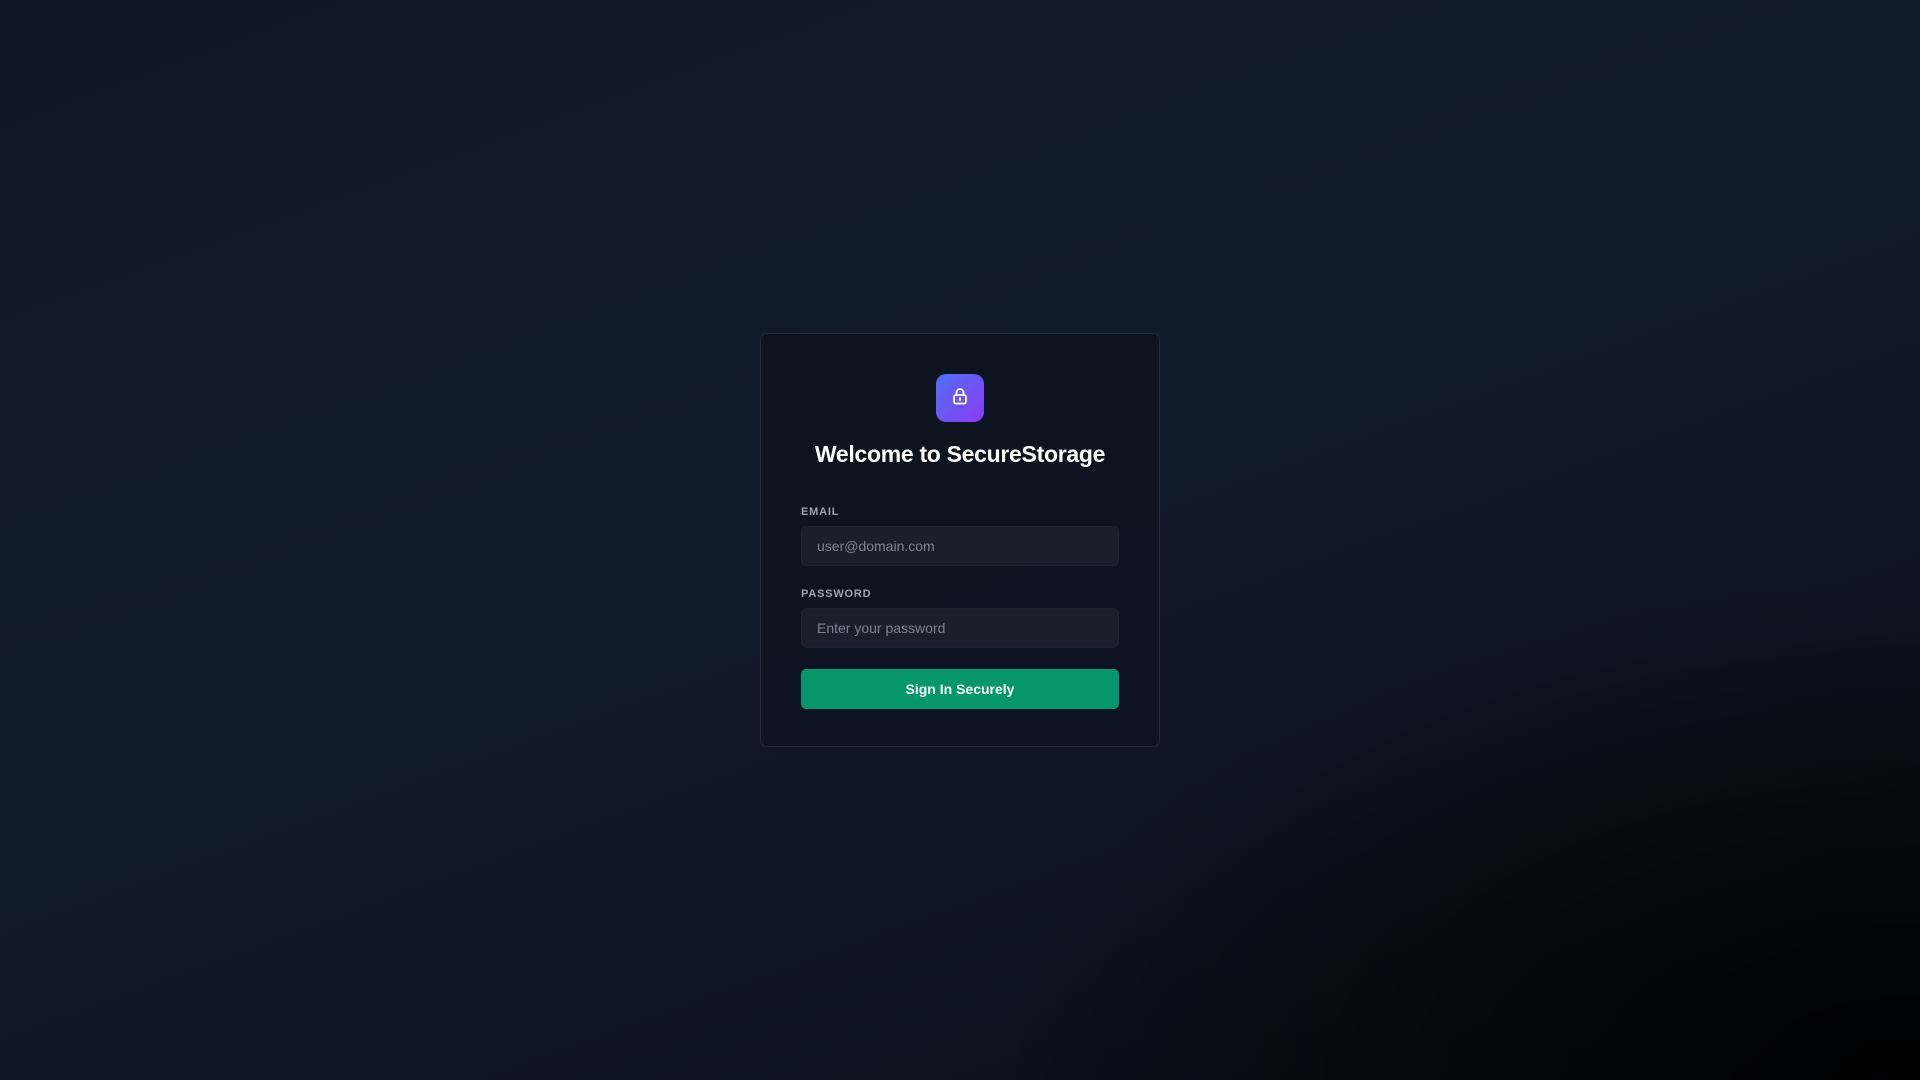  Describe the element at coordinates (960, 689) in the screenshot. I see `sign-in-button: Sign In Securely` at that location.